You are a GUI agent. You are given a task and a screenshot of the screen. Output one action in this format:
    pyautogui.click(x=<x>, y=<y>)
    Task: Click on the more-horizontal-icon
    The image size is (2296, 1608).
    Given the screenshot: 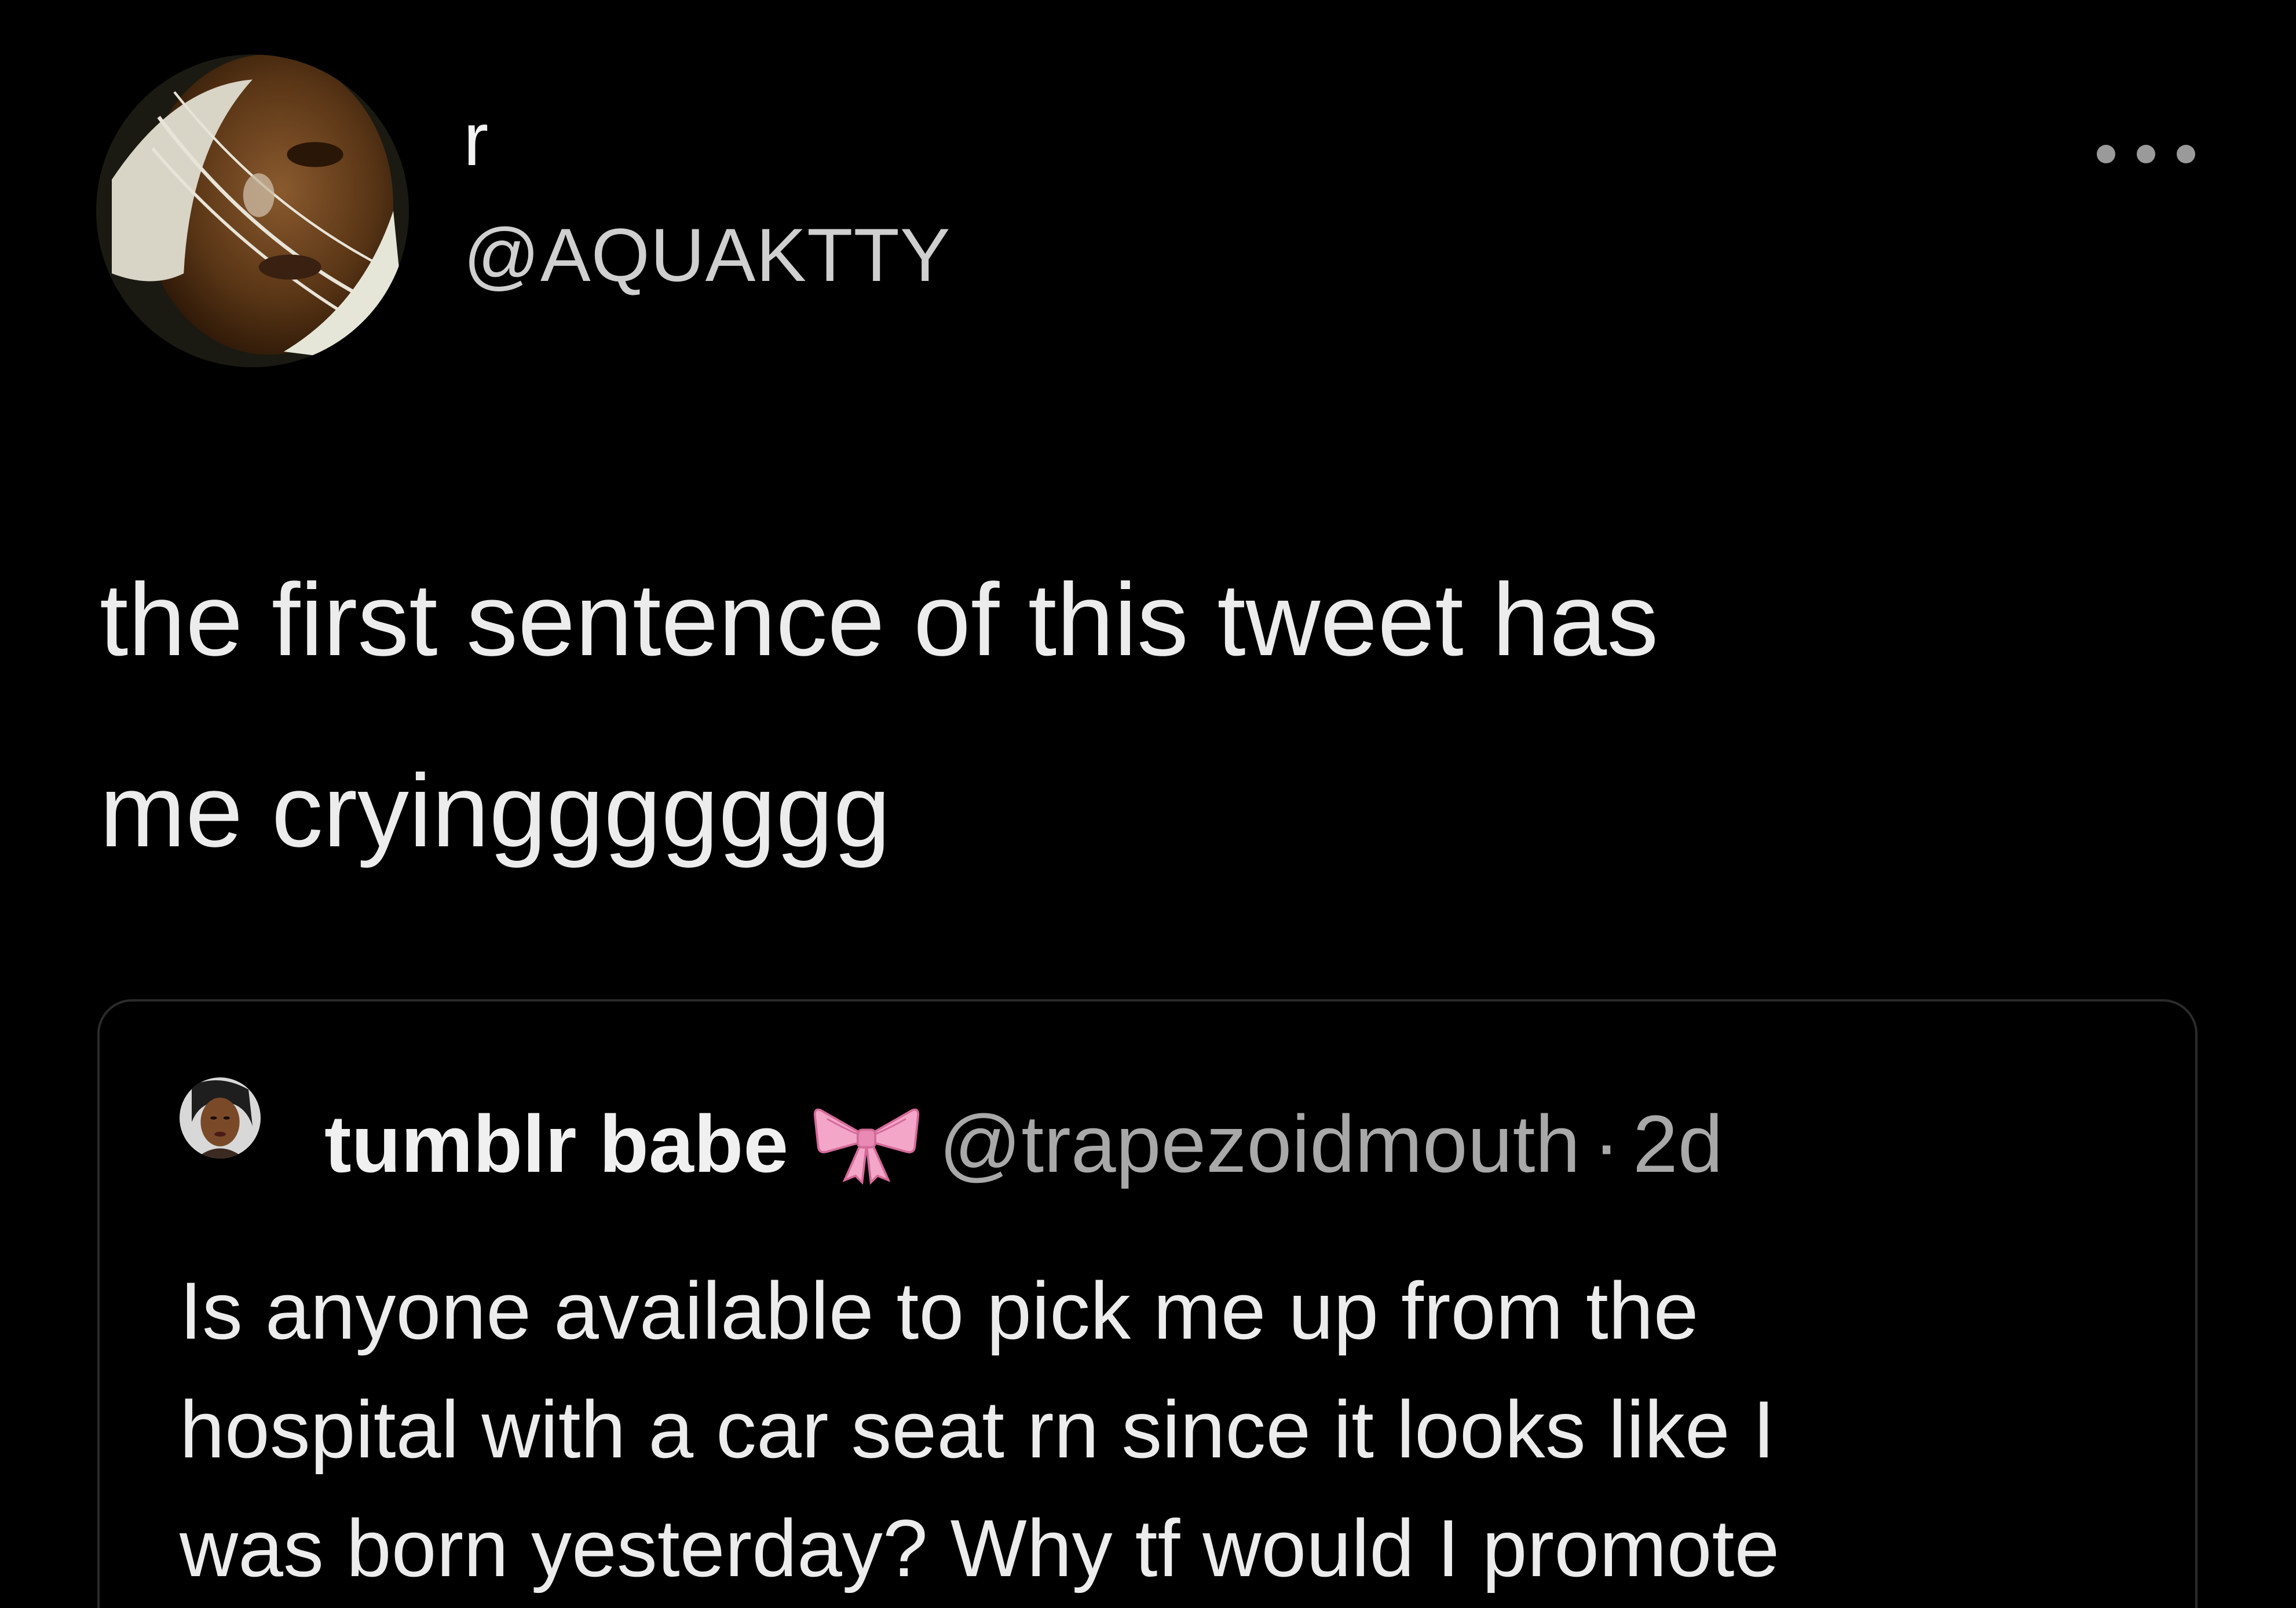 What is the action you would take?
    pyautogui.click(x=2146, y=154)
    